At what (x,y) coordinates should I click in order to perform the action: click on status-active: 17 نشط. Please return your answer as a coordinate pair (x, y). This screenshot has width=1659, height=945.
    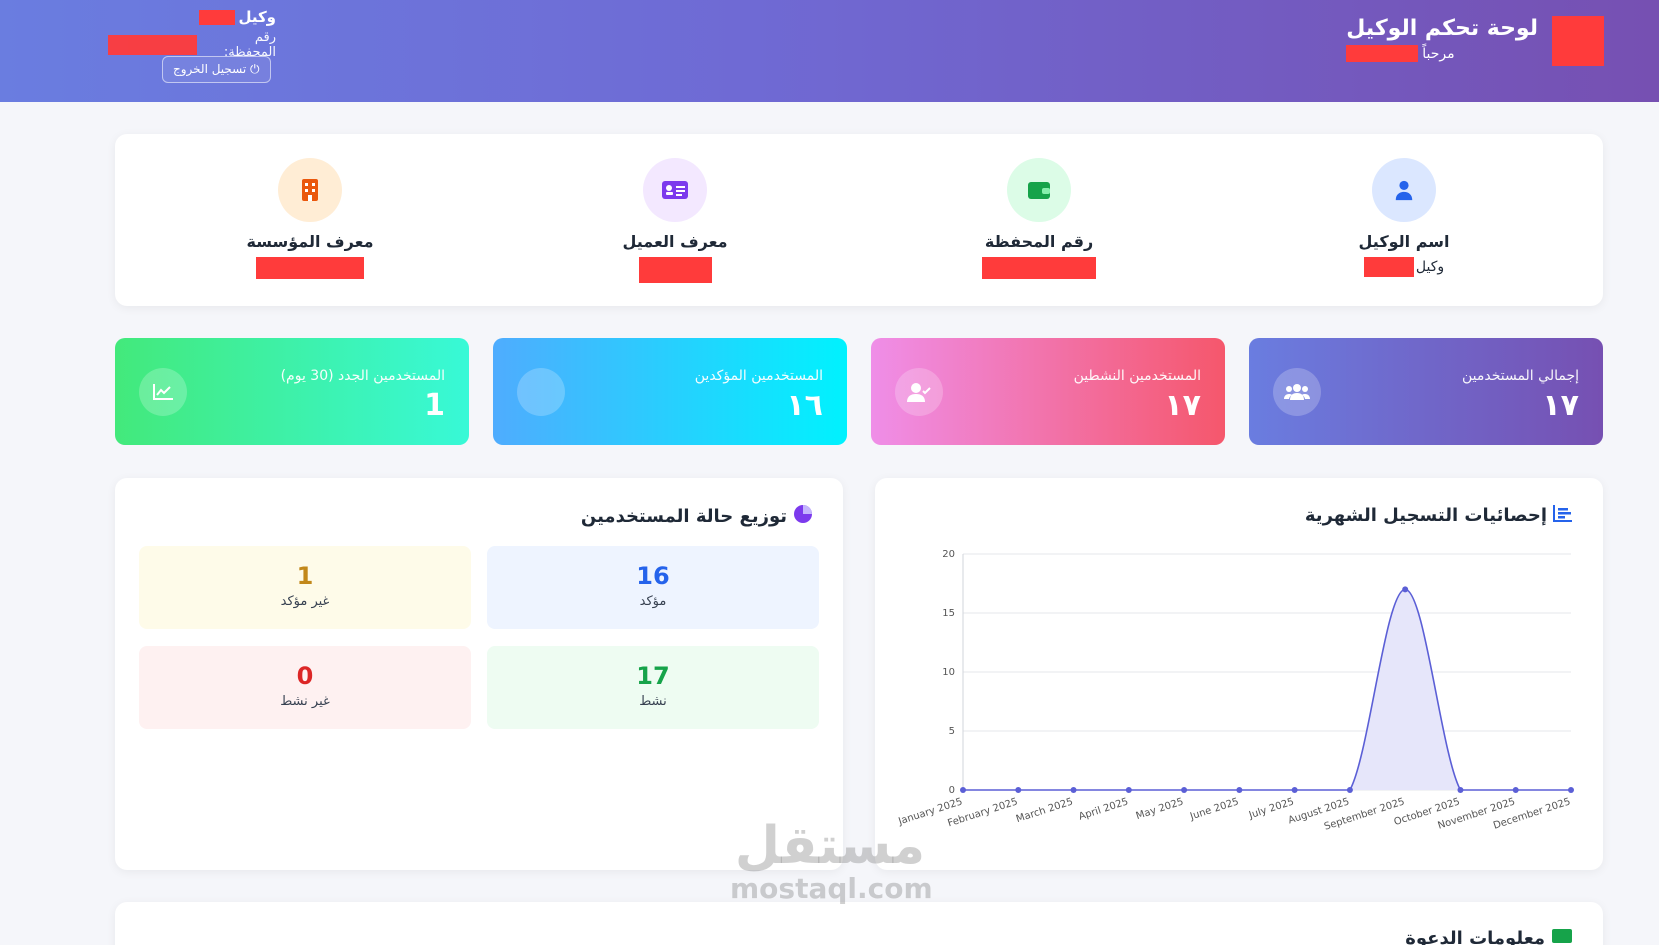
    Looking at the image, I should click on (653, 687).